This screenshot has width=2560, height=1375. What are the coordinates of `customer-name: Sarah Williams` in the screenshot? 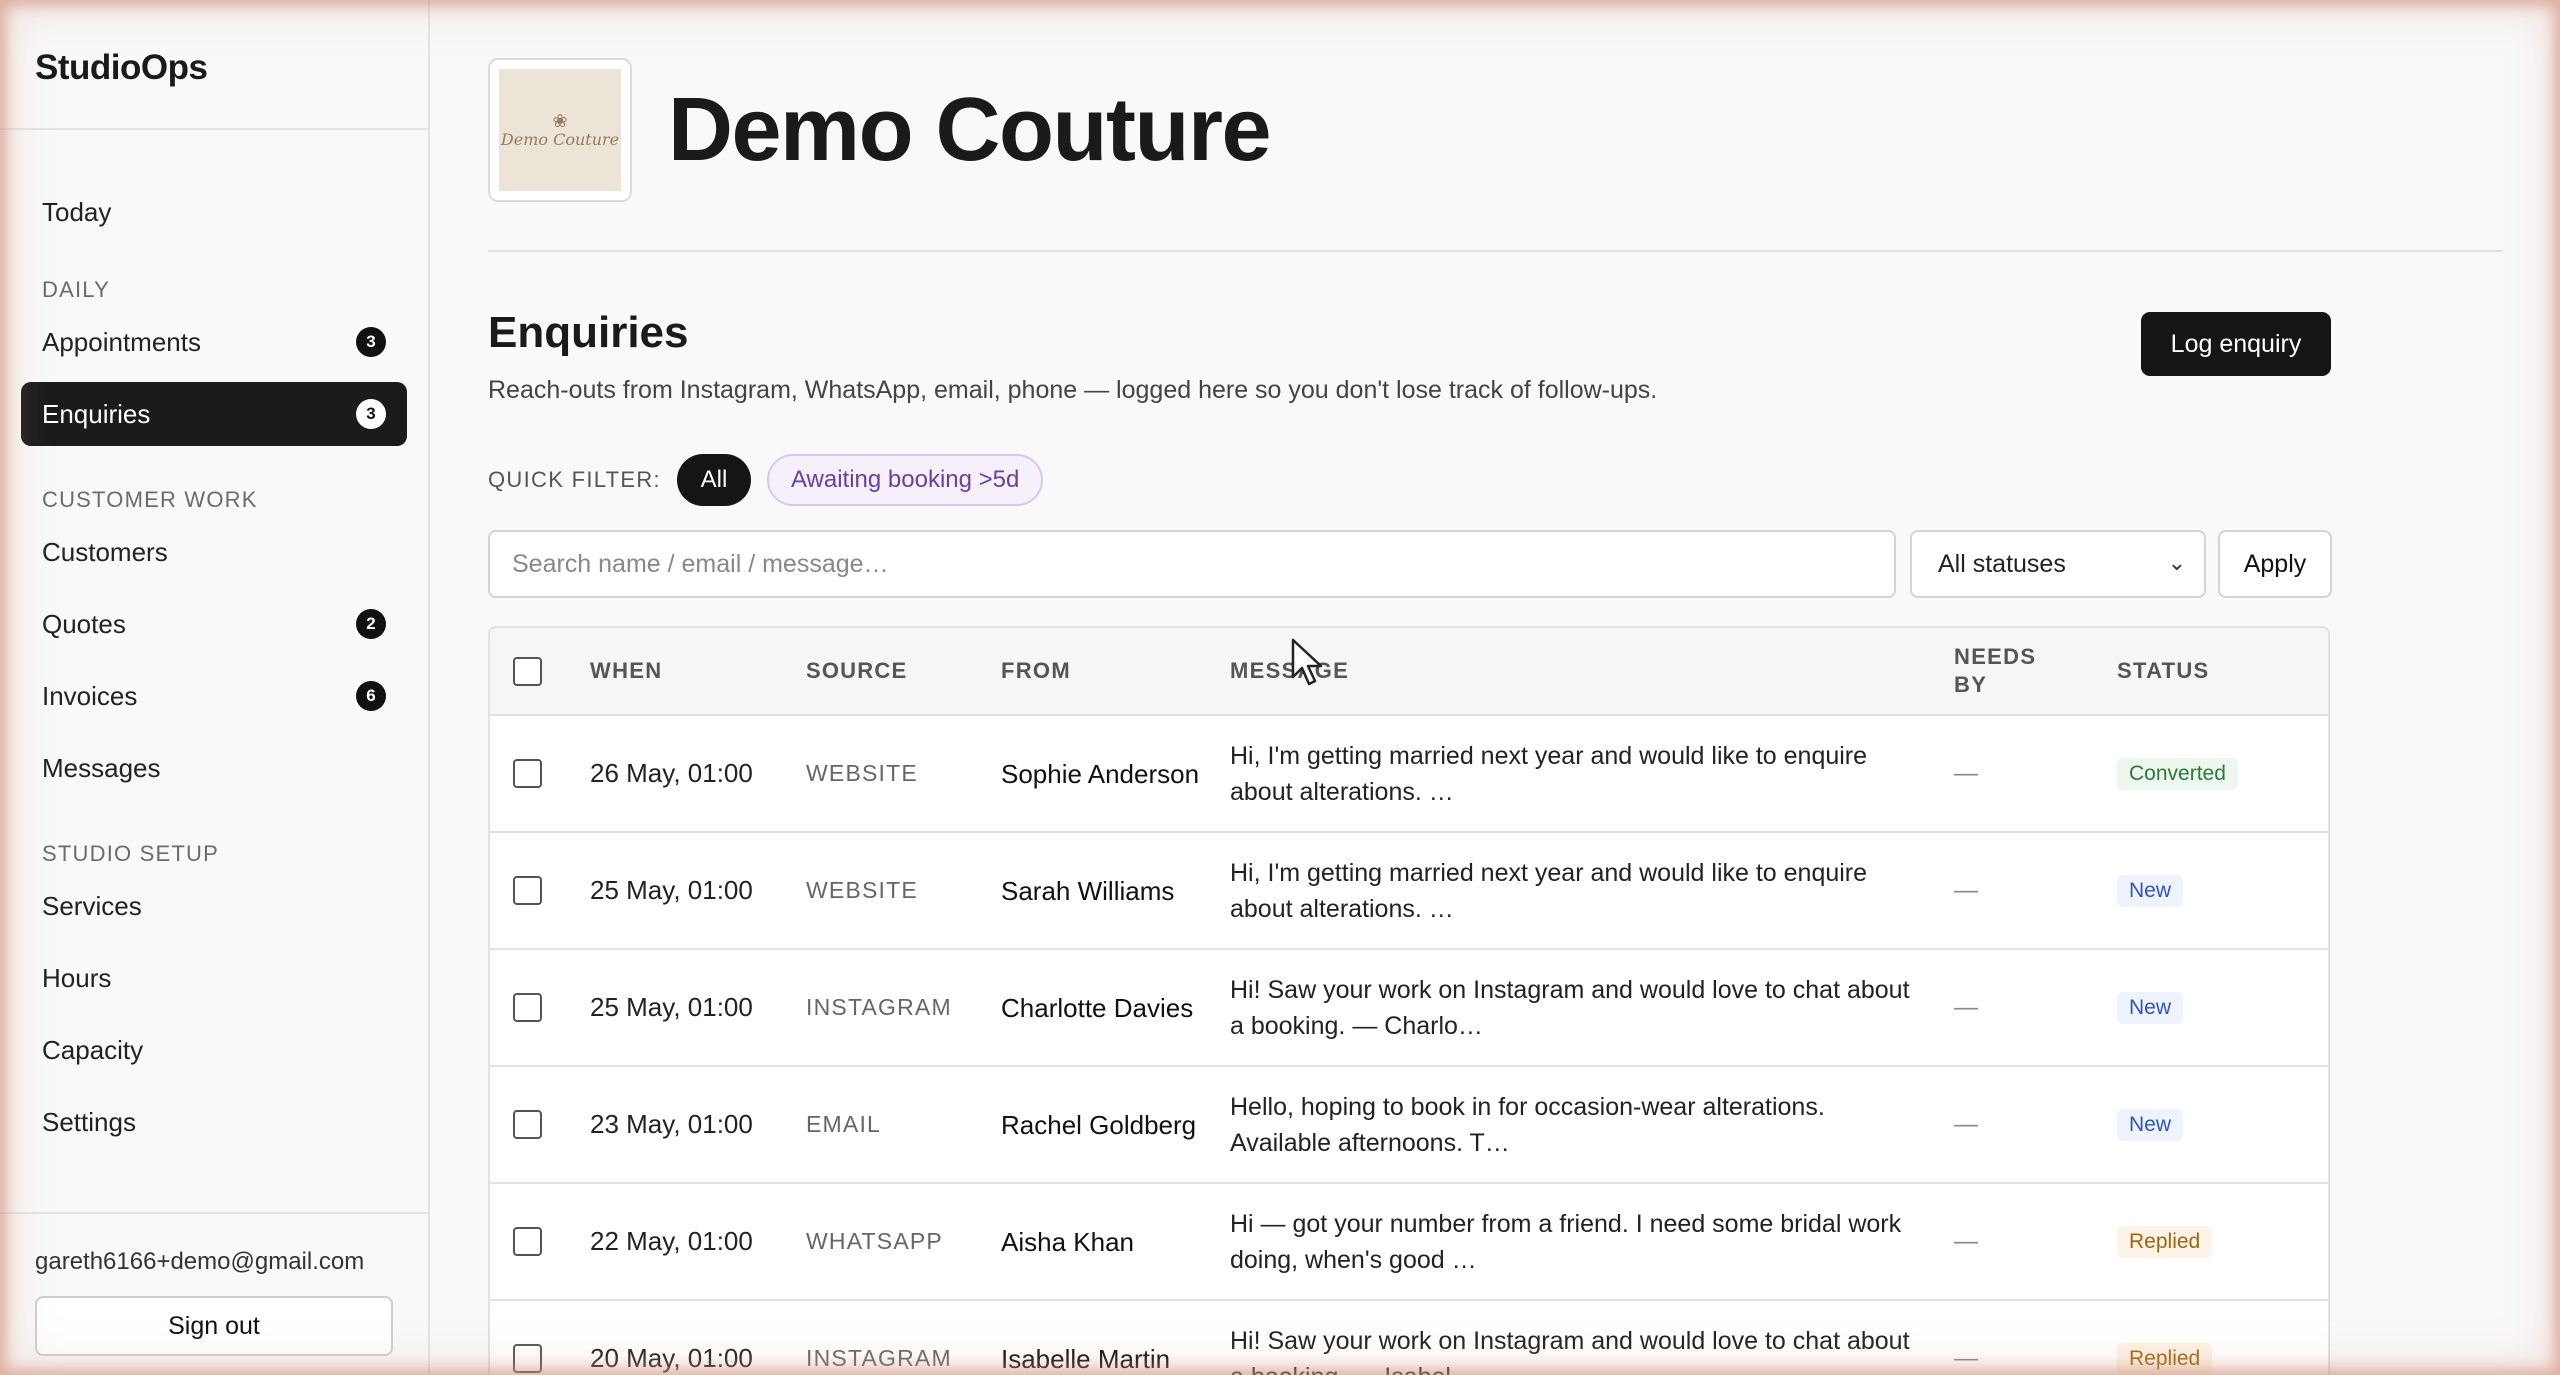 It's located at (1087, 891).